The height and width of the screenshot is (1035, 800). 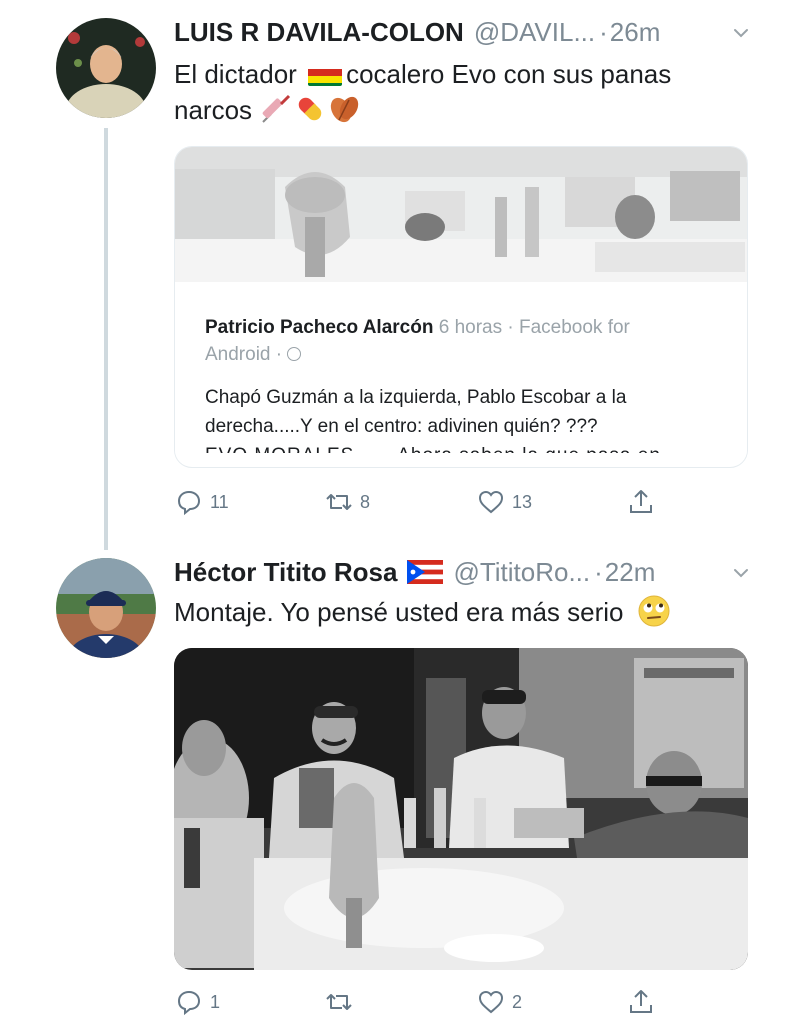 I want to click on tweet-text-part: cocalero Evo con sus panas, so click(x=509, y=74).